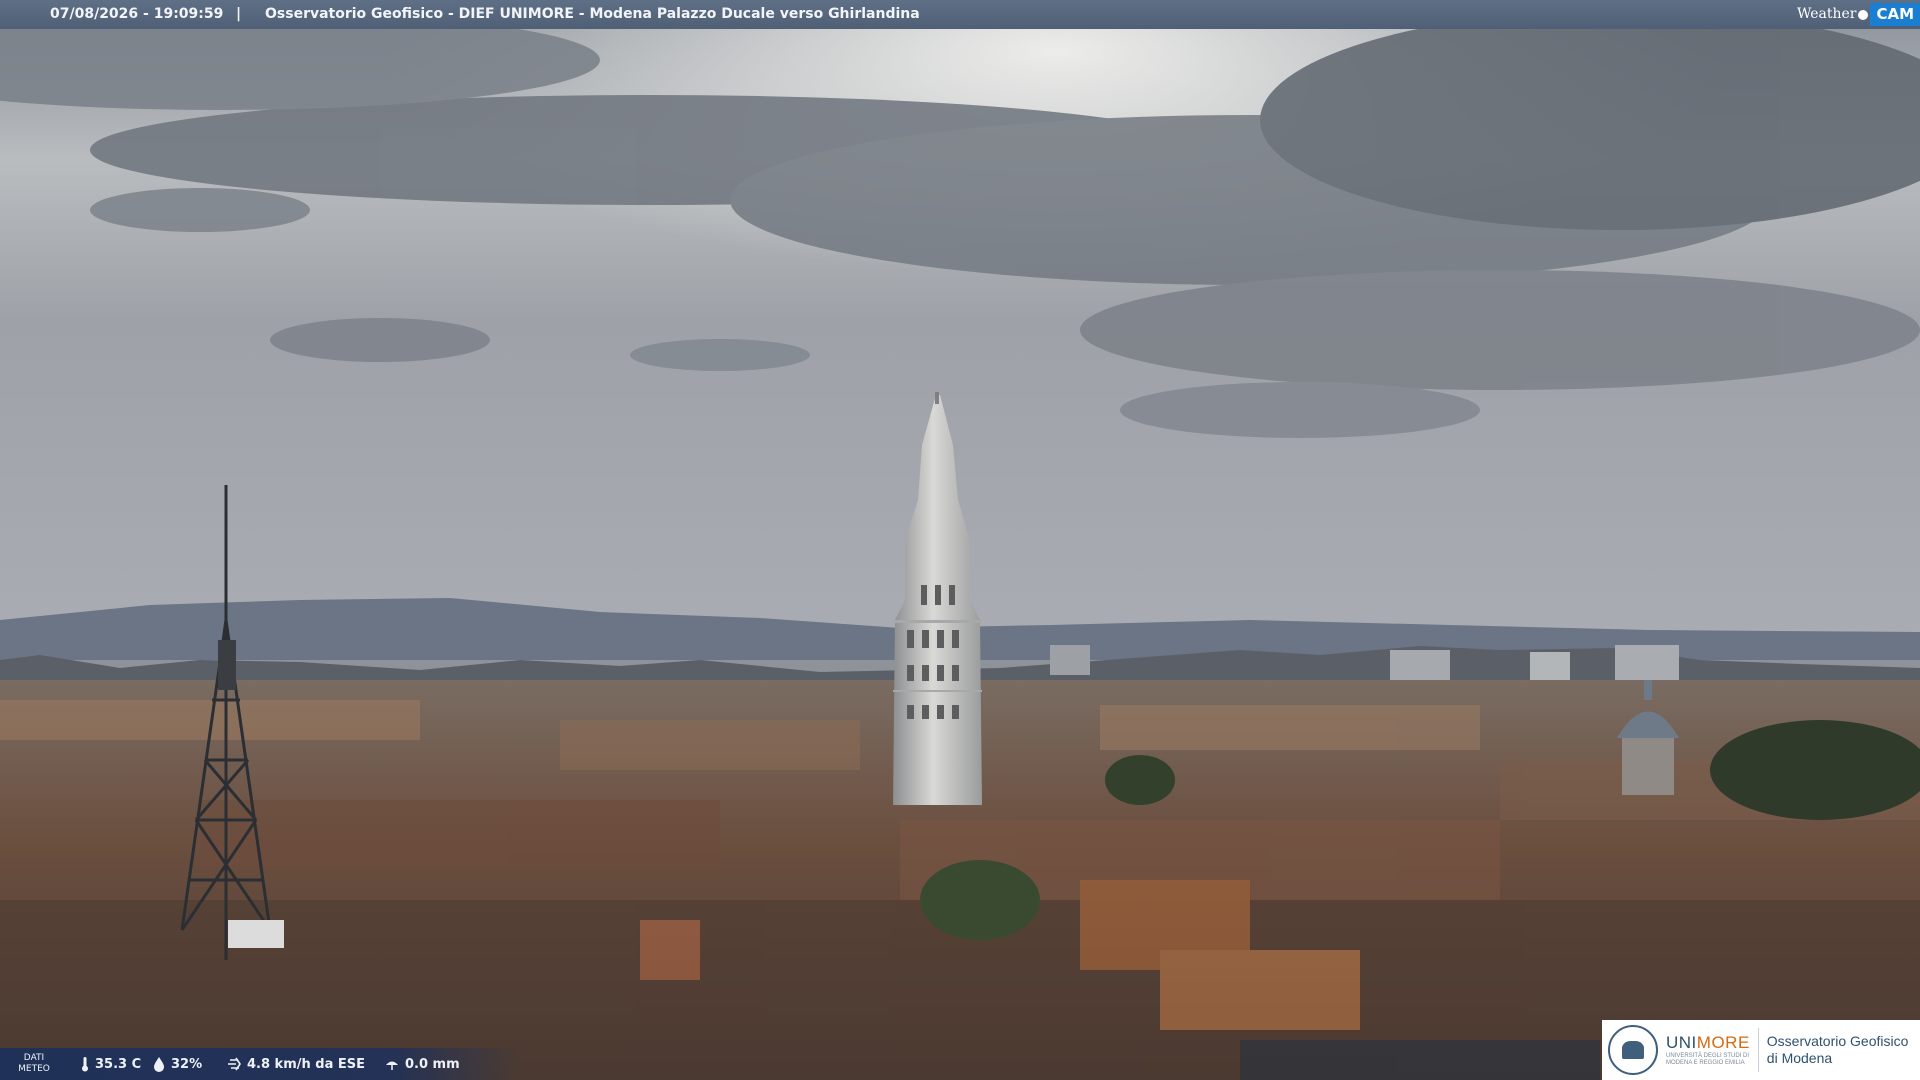  I want to click on observatory-name: Osservatorio Geofisico di Modena, so click(1837, 1049).